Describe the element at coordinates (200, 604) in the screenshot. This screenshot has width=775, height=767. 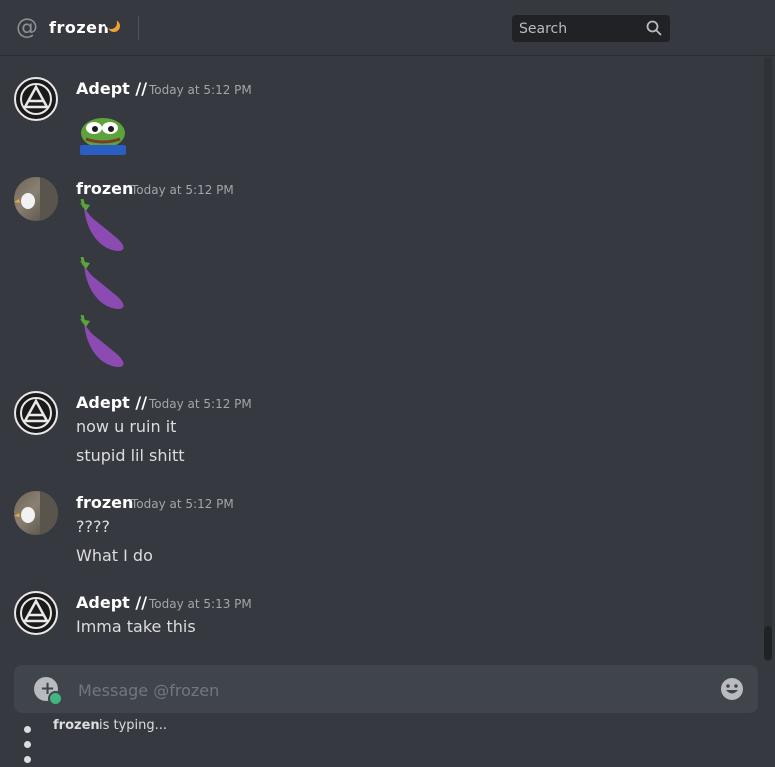
I see `message-timestamp: Today at 5:13 PM` at that location.